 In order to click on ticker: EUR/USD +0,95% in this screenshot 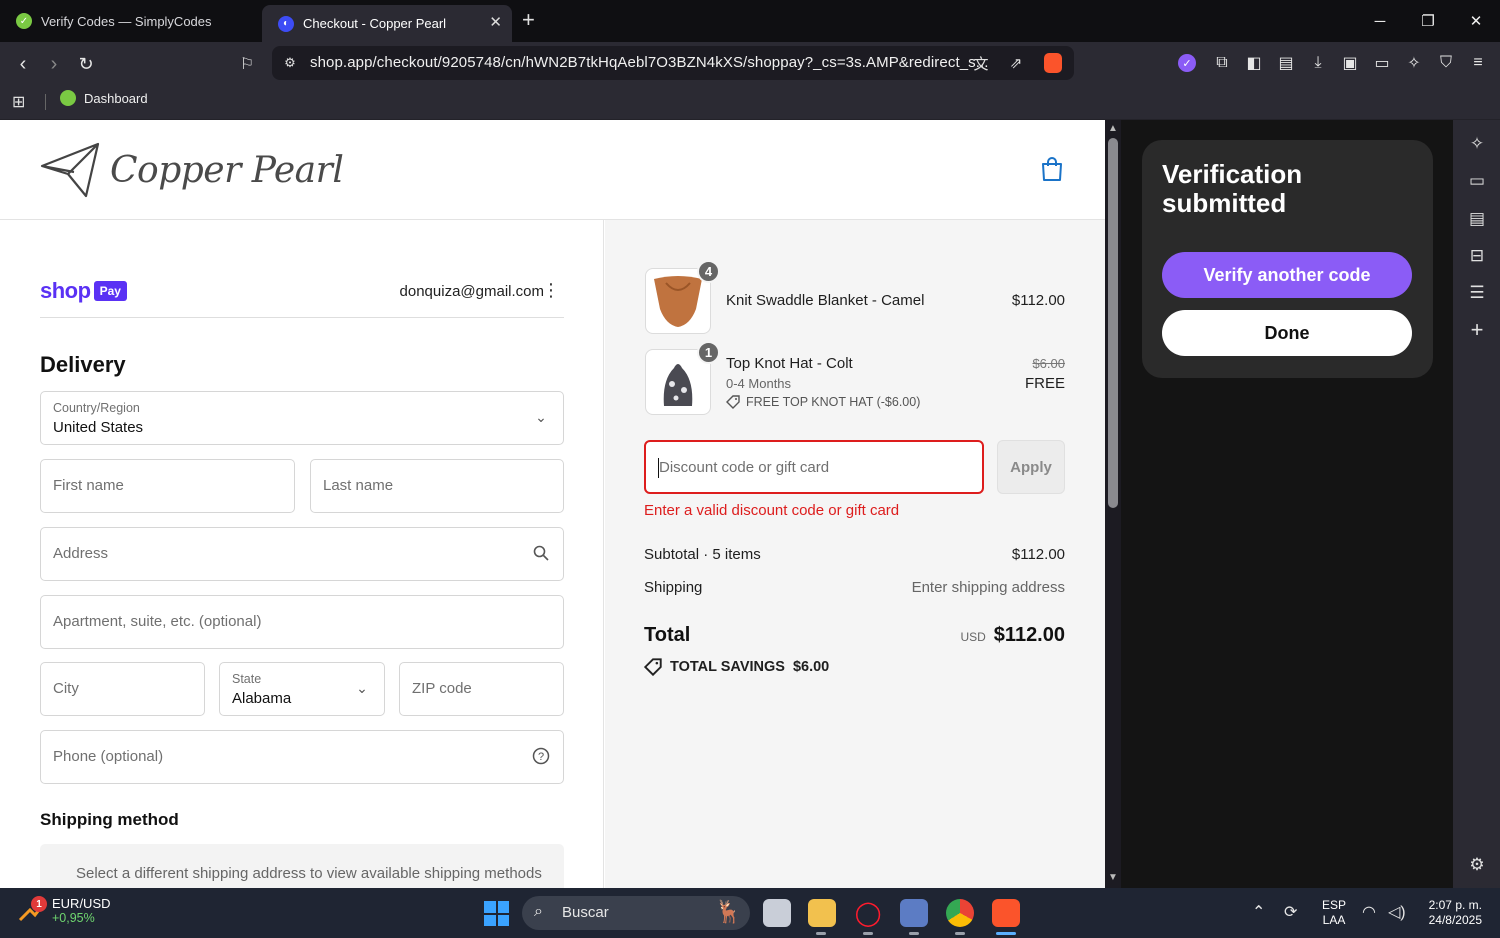, I will do `click(81, 911)`.